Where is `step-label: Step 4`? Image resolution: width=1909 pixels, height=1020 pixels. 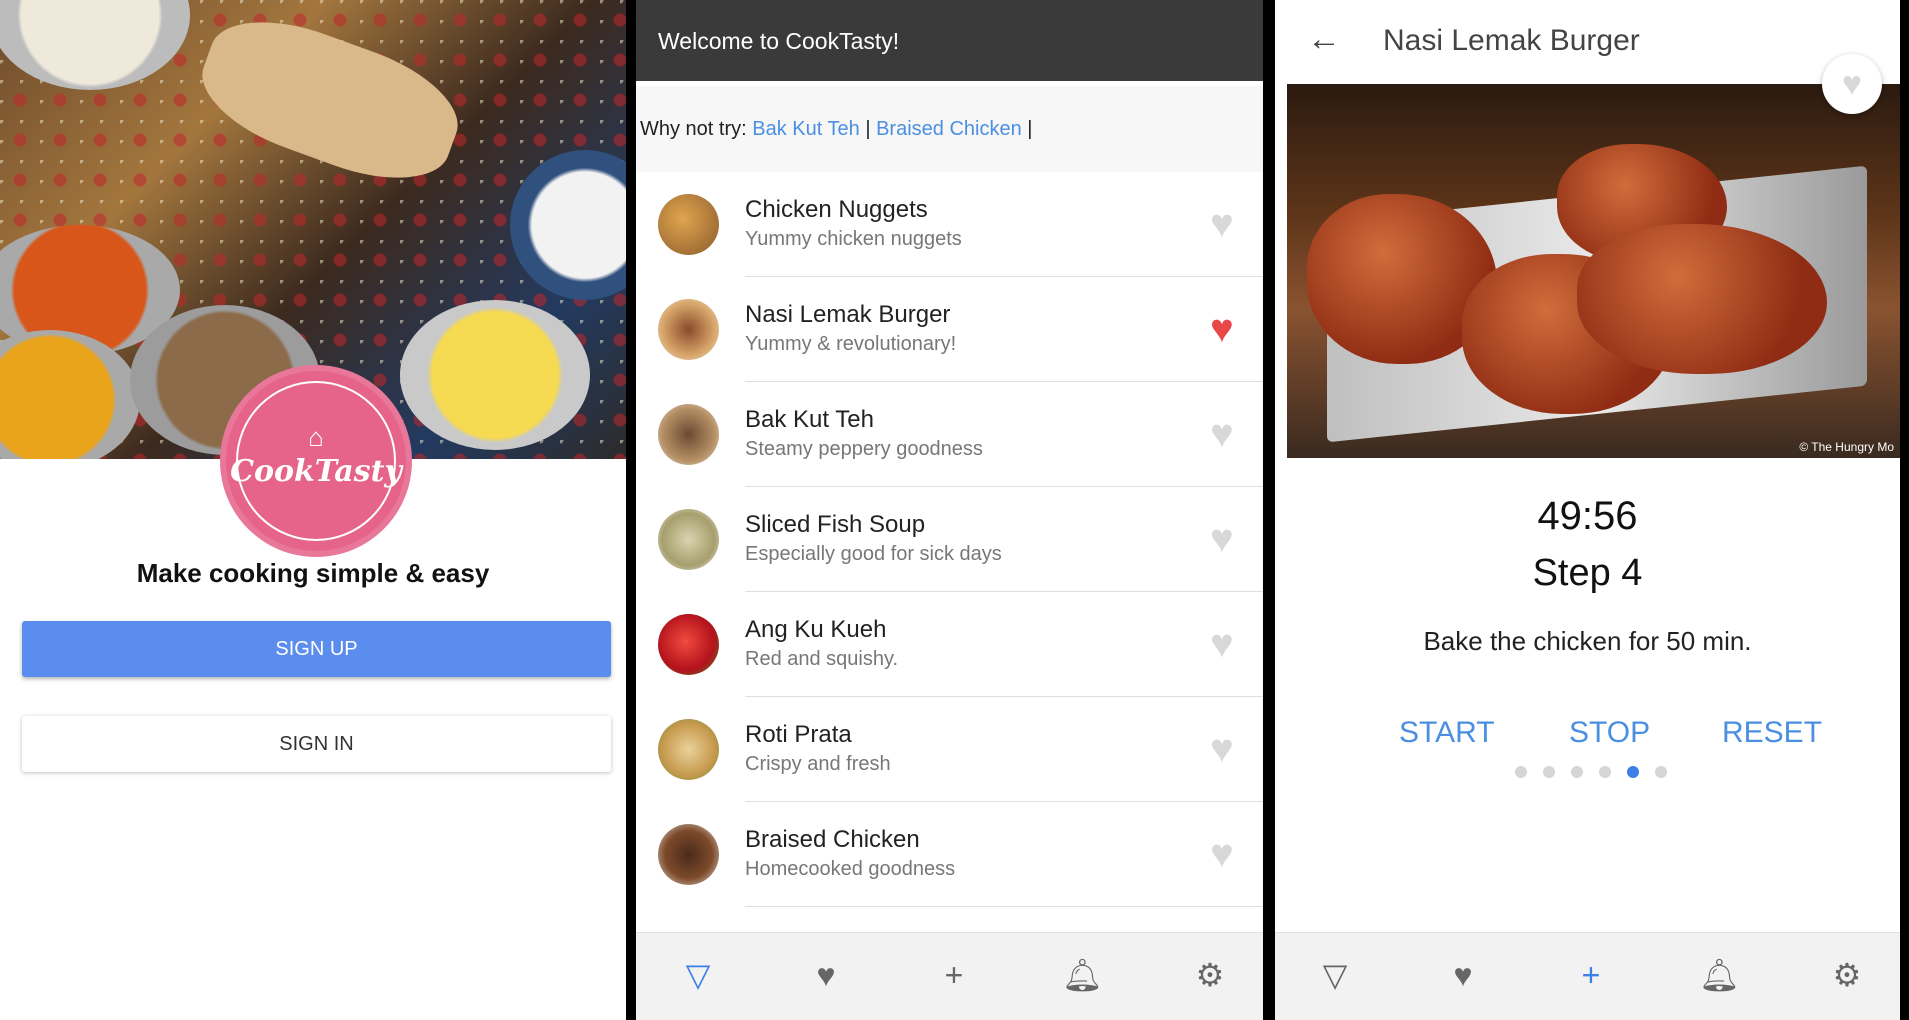 step-label: Step 4 is located at coordinates (1587, 573).